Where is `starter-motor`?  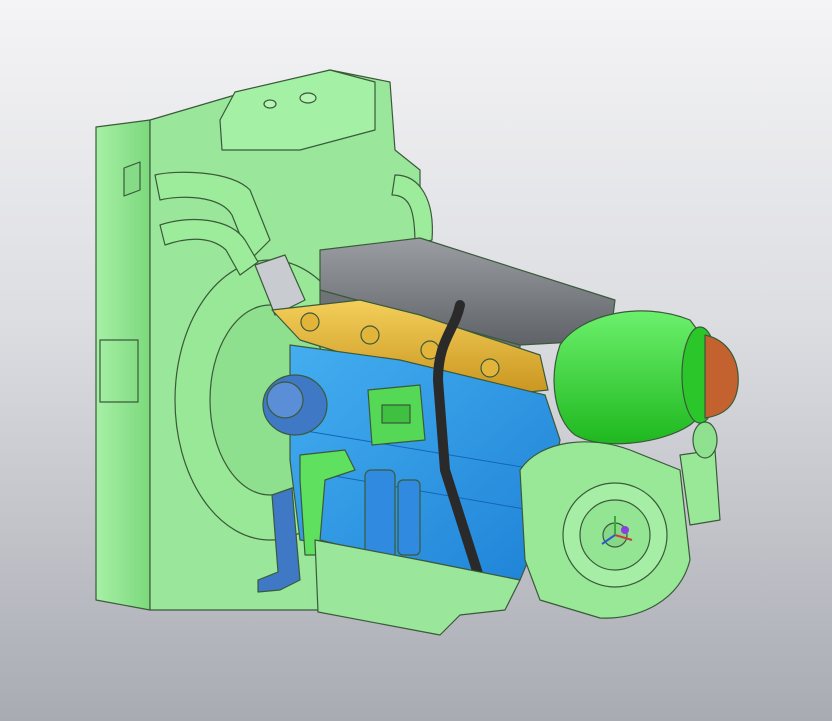
starter-motor is located at coordinates (295, 405).